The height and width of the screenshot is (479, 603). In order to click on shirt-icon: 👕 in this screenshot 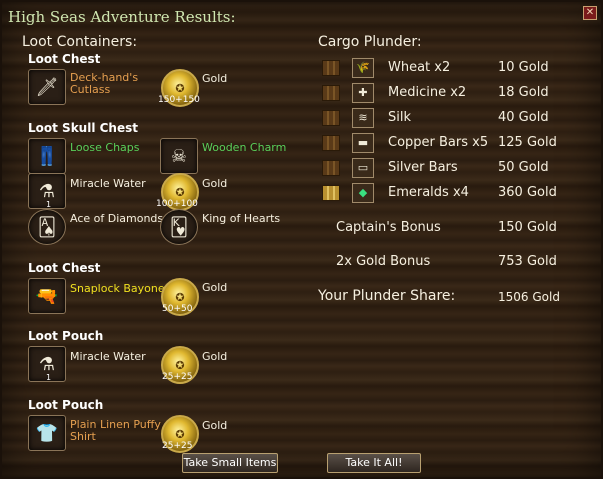, I will do `click(47, 433)`.